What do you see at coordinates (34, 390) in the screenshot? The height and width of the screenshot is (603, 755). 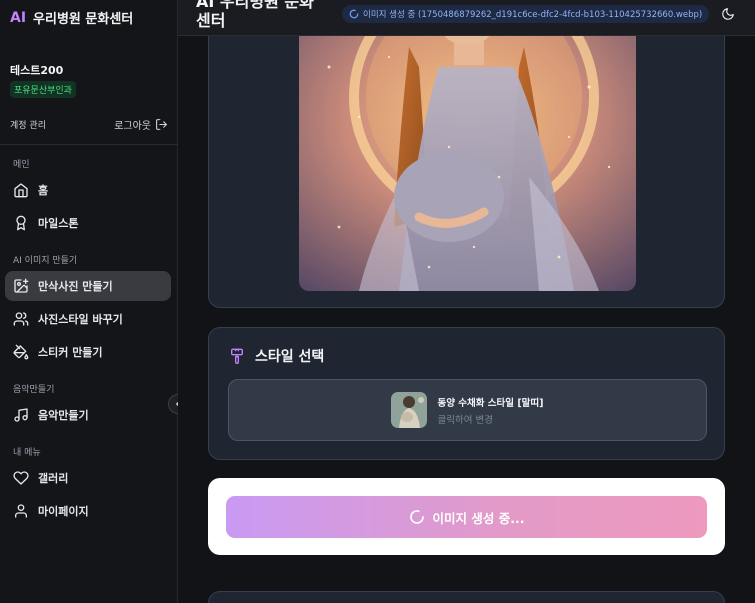 I see `section-label-music: 음악만들기` at bounding box center [34, 390].